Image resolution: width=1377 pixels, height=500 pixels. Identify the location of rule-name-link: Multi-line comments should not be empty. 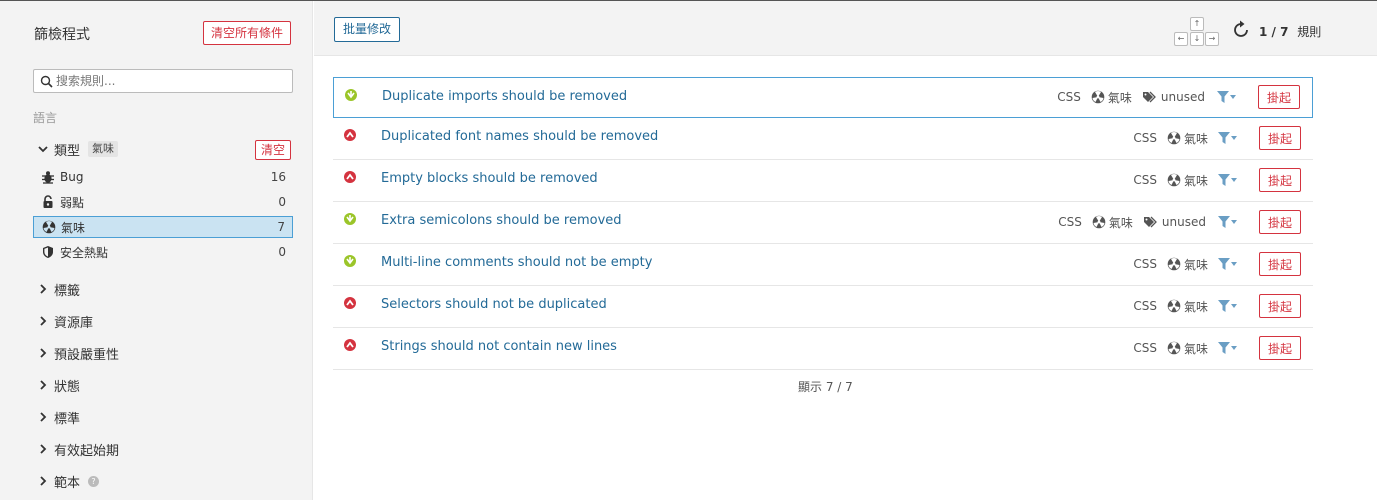
(516, 262).